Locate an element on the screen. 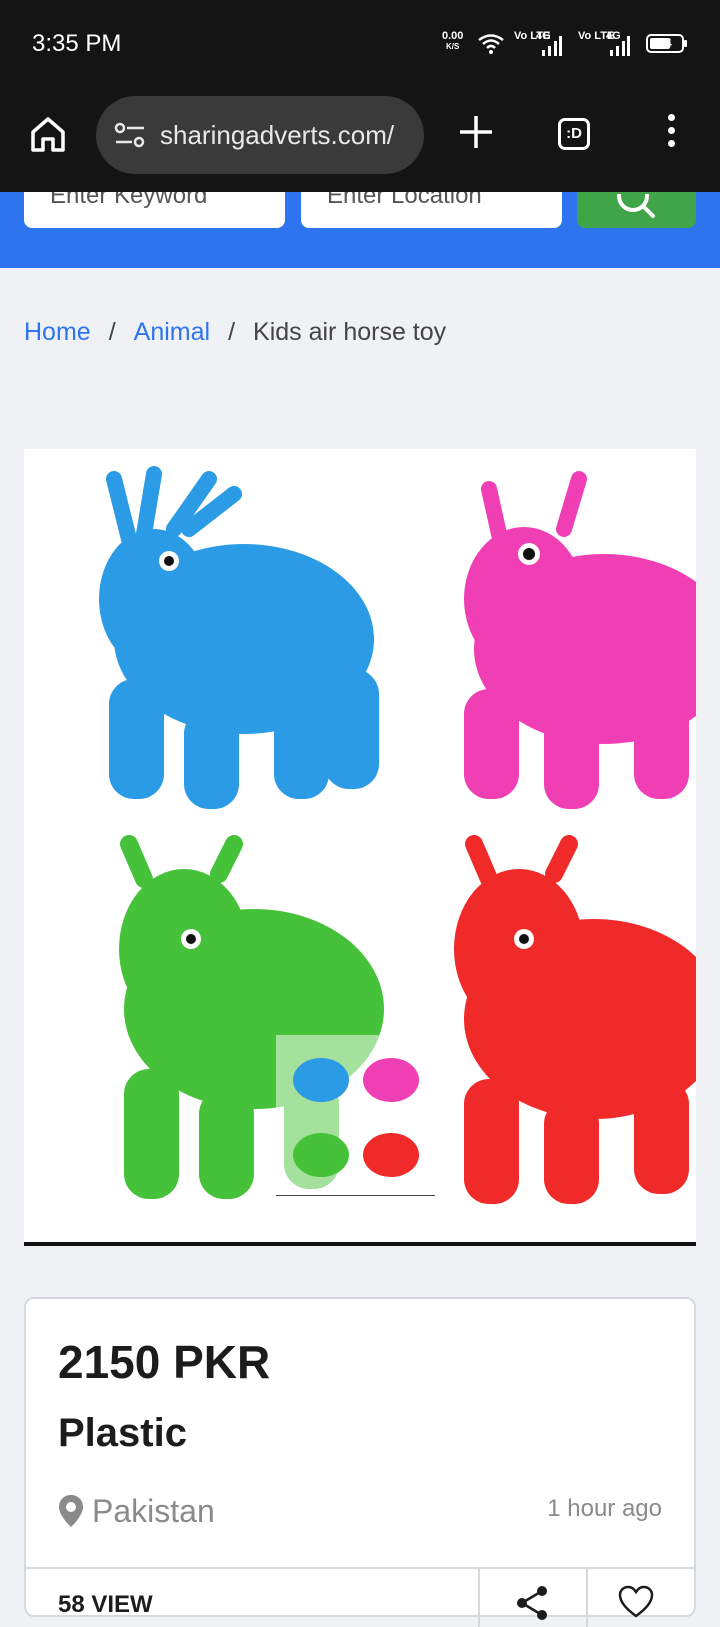 This screenshot has width=720, height=1627. tab-switcher-button: :D is located at coordinates (574, 134).